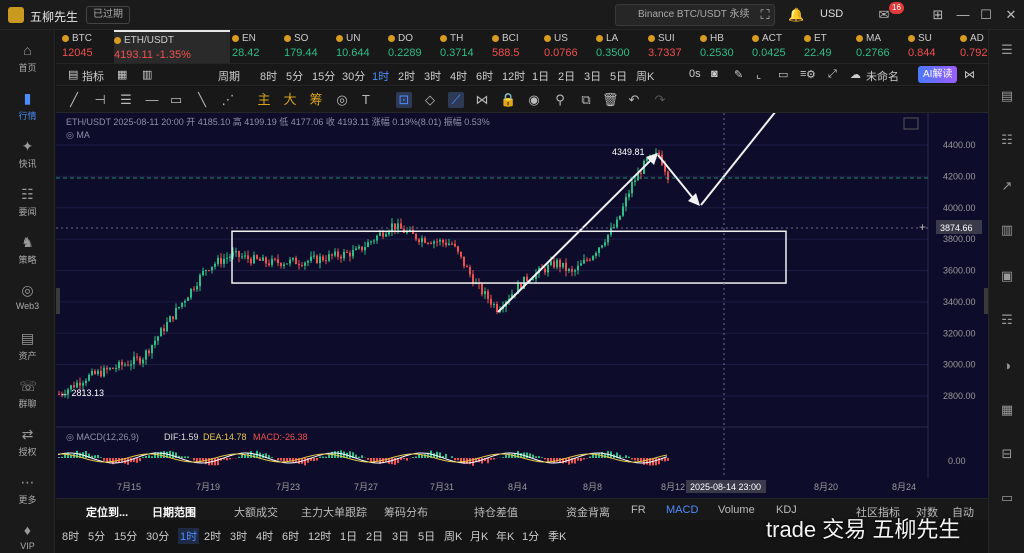 This screenshot has height=553, width=1024. What do you see at coordinates (969, 74) in the screenshot?
I see `share-icon: ⋈` at bounding box center [969, 74].